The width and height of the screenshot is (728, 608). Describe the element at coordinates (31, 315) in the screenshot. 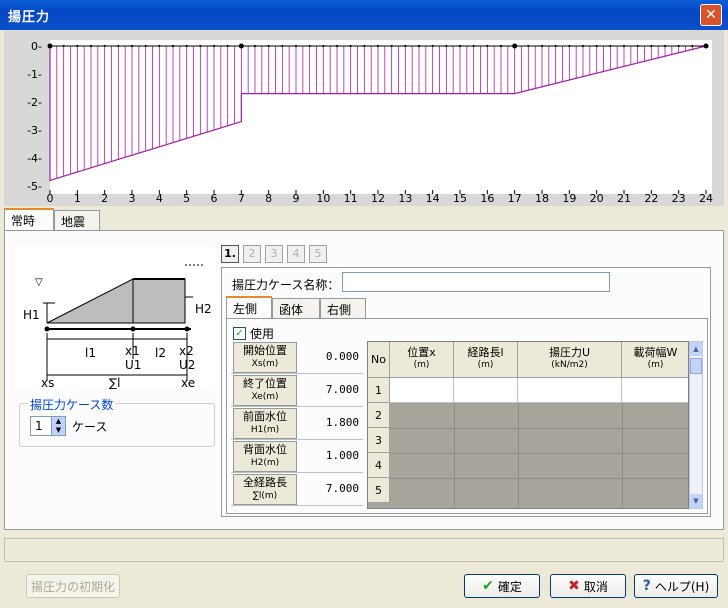

I see `h1-label: H1` at that location.